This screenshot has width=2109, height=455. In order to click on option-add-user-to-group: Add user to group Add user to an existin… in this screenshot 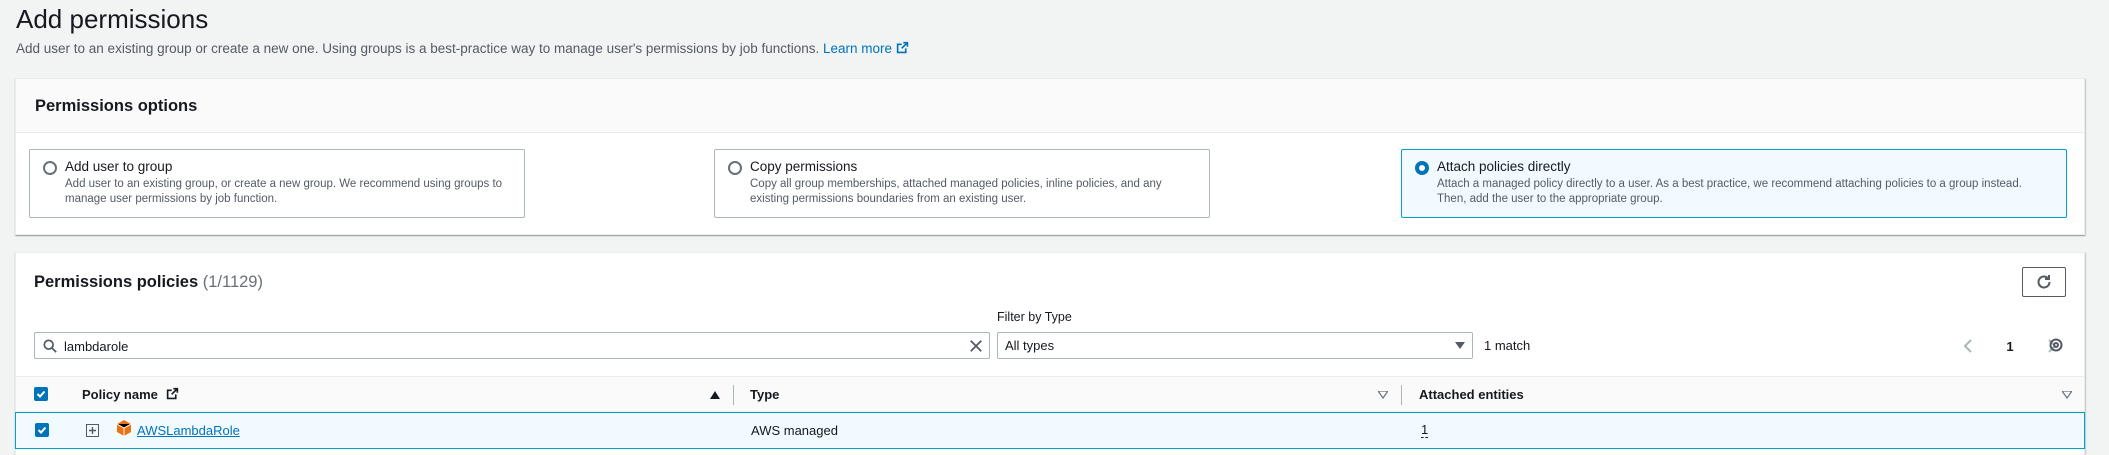, I will do `click(277, 183)`.